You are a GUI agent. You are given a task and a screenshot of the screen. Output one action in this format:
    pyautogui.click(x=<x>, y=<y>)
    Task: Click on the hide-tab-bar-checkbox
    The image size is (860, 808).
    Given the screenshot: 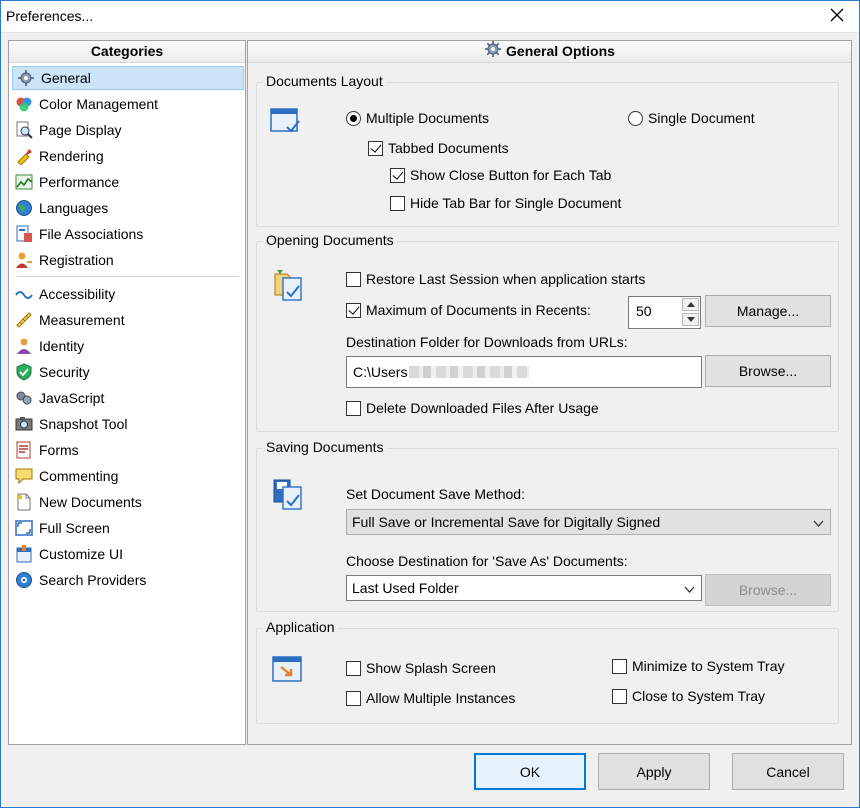 What is the action you would take?
    pyautogui.click(x=397, y=203)
    